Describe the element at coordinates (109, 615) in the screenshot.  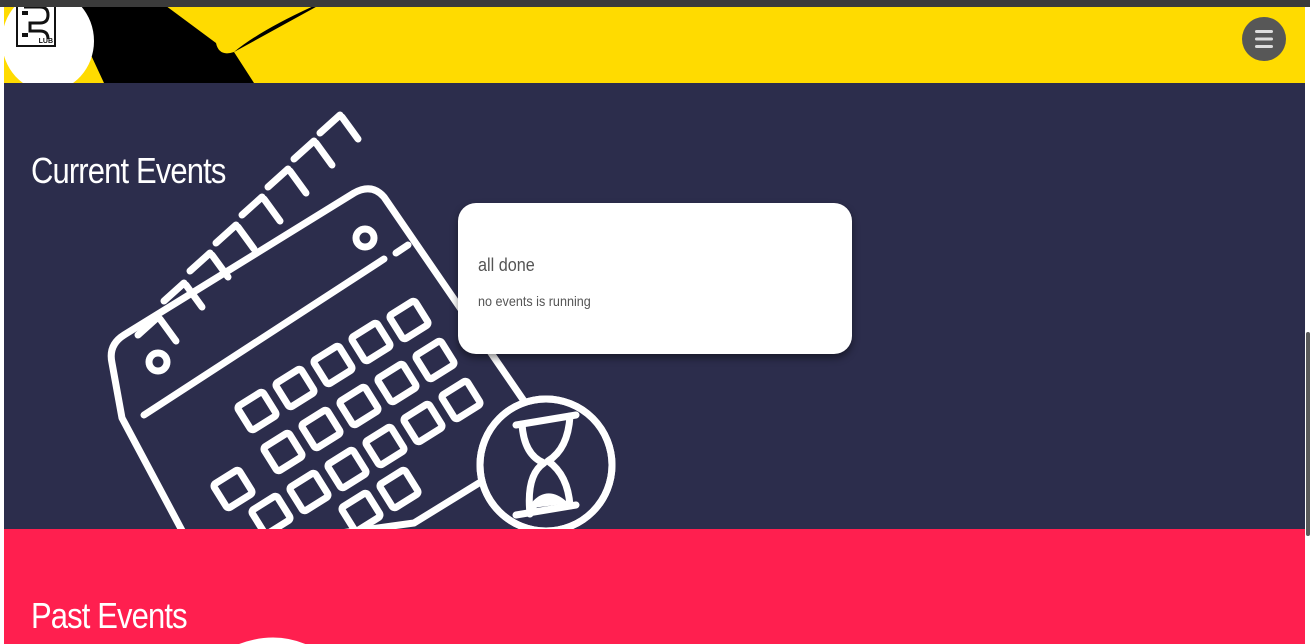
I see `past-events-heading: Past Events` at that location.